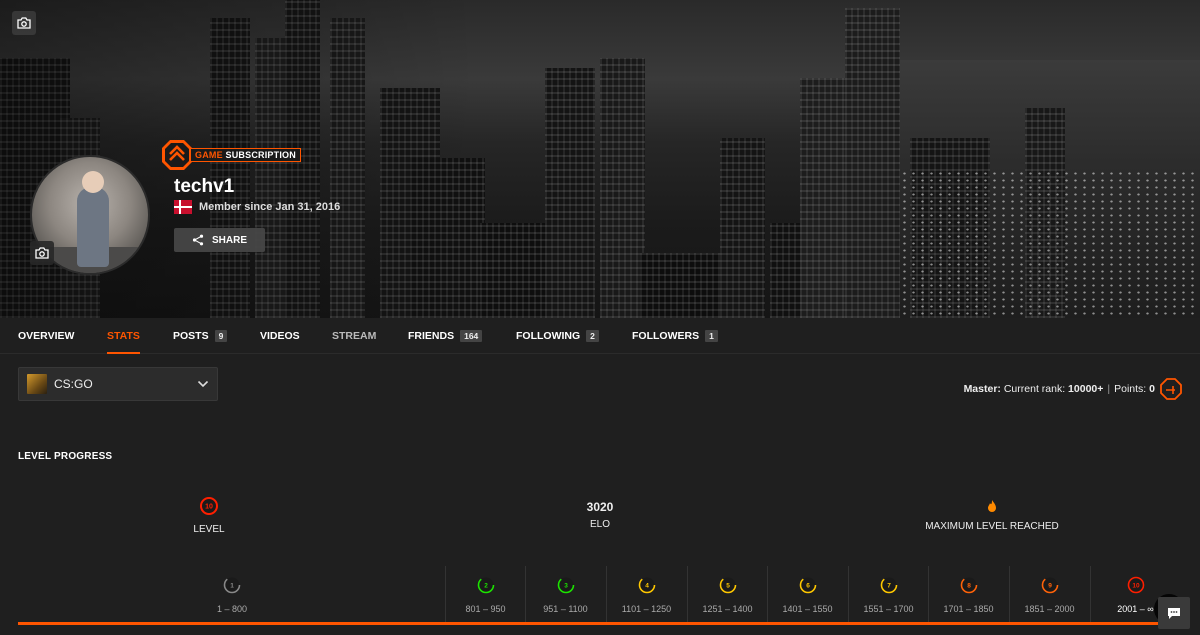 Image resolution: width=1200 pixels, height=635 pixels. What do you see at coordinates (471, 336) in the screenshot?
I see `friends-count: 164` at bounding box center [471, 336].